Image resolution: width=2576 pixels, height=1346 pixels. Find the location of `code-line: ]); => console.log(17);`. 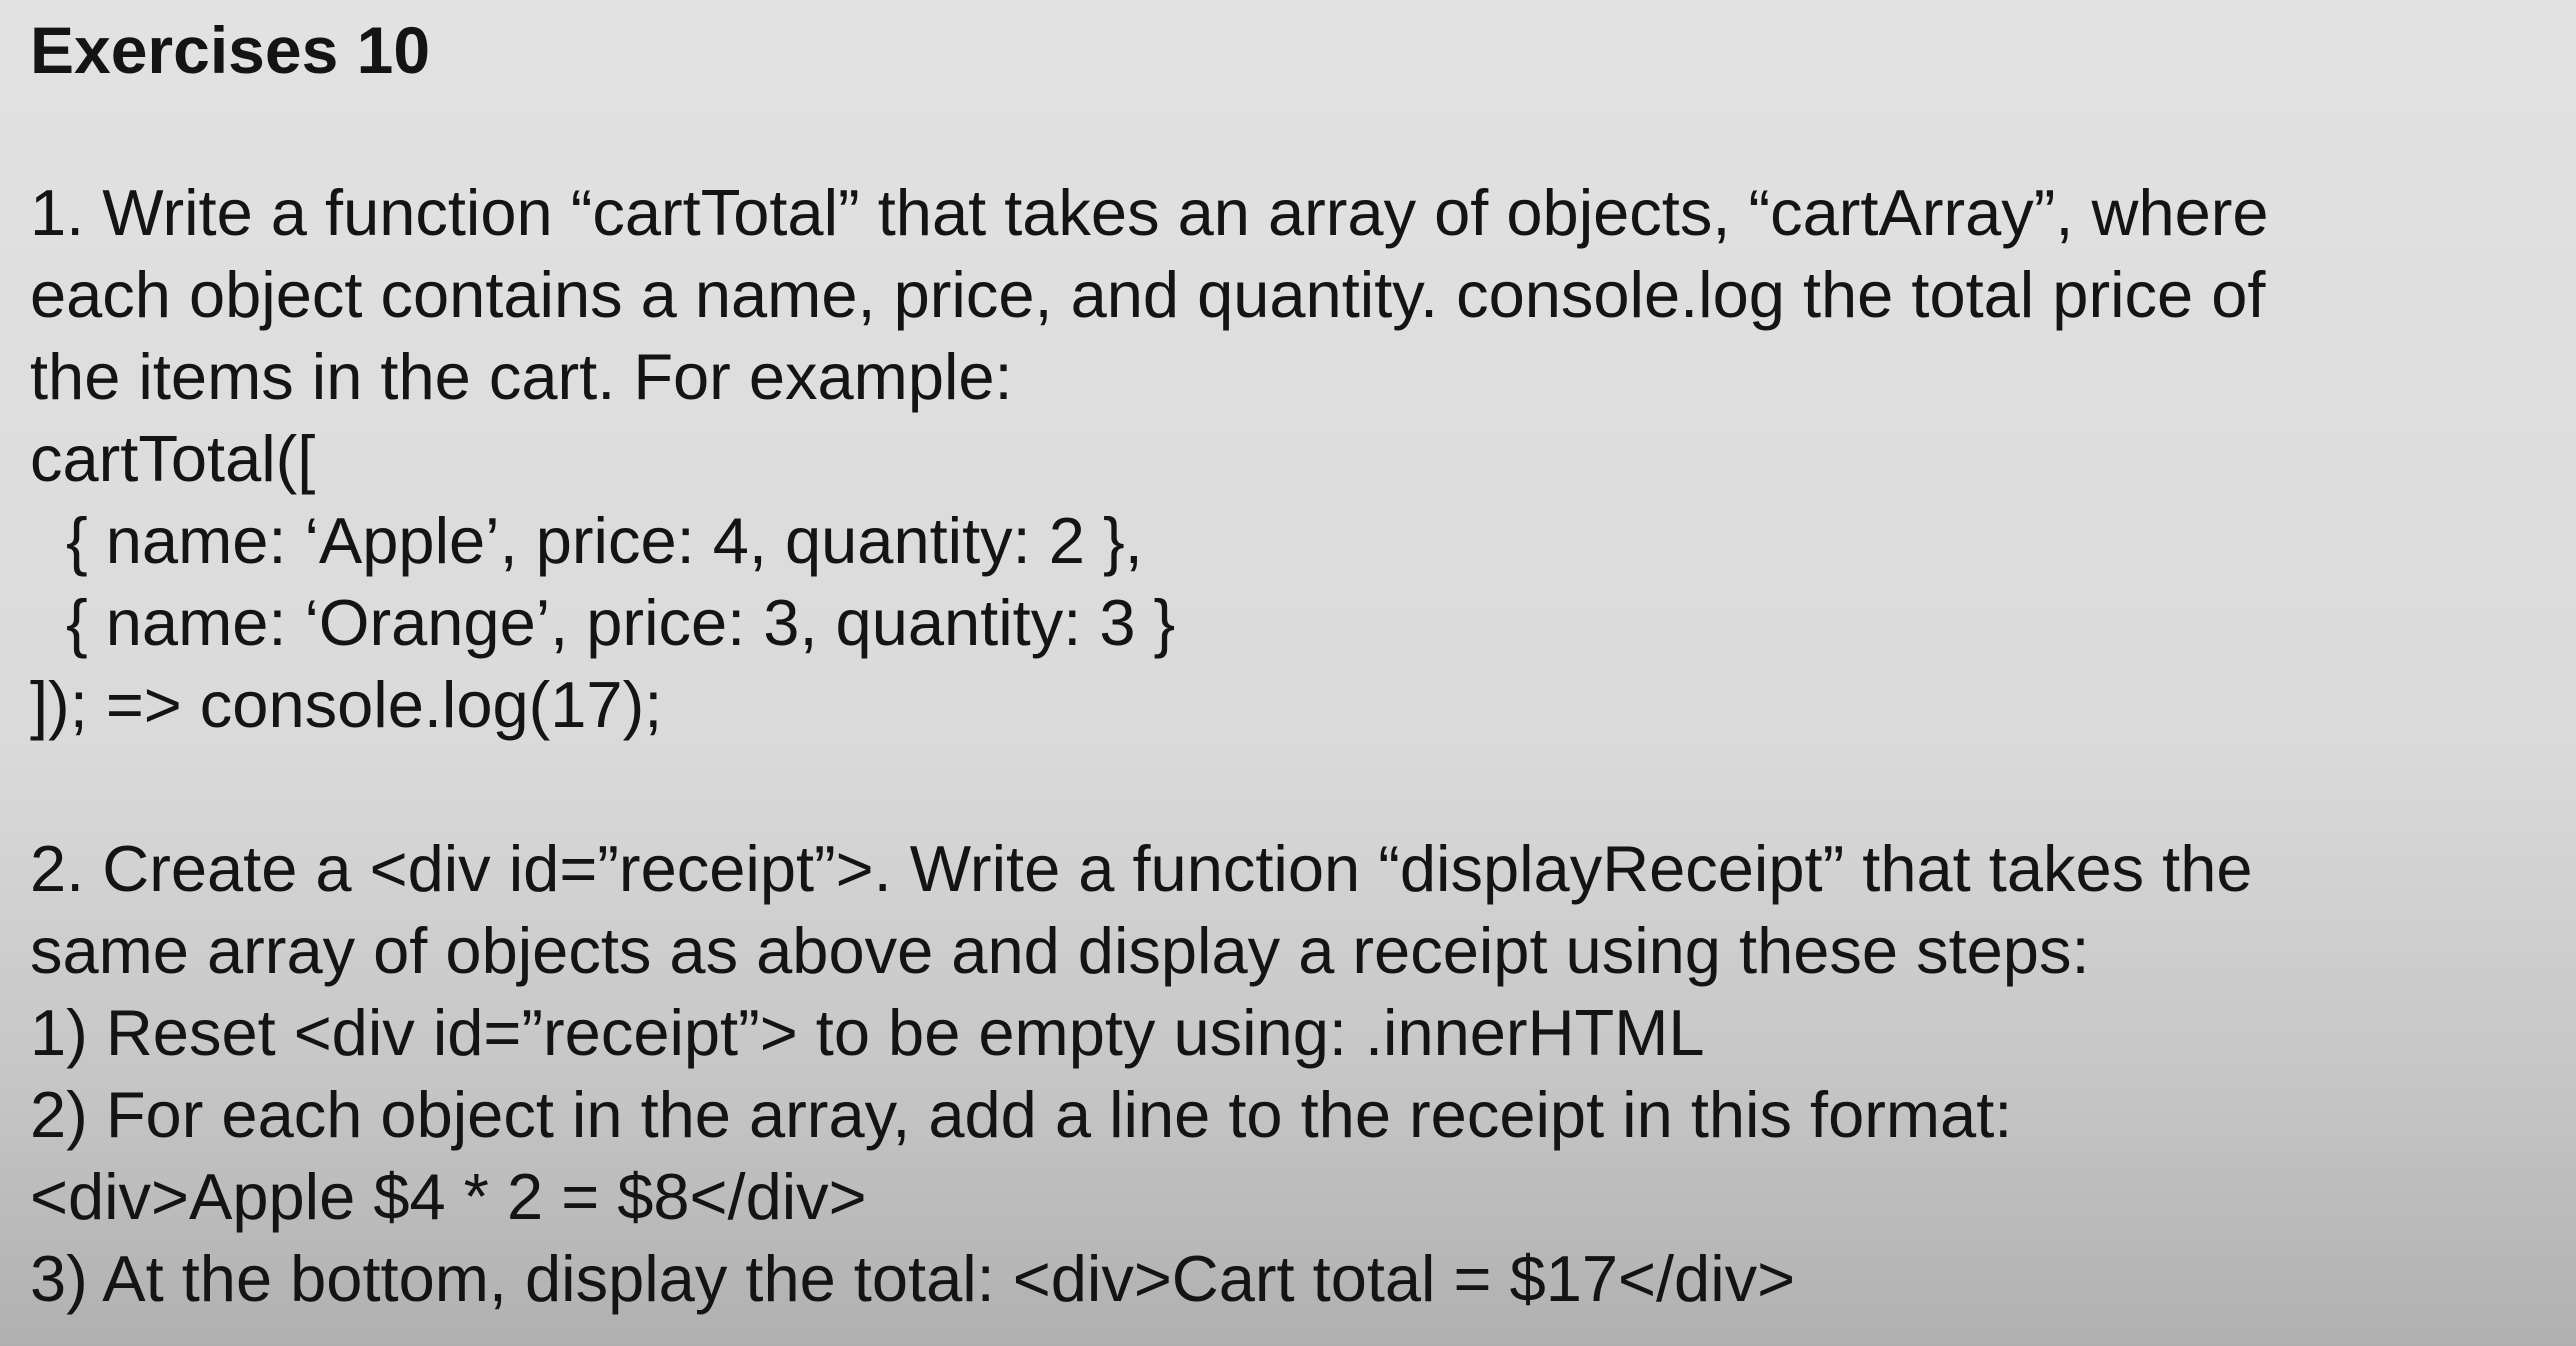

code-line: ]); => console.log(17); is located at coordinates (346, 704).